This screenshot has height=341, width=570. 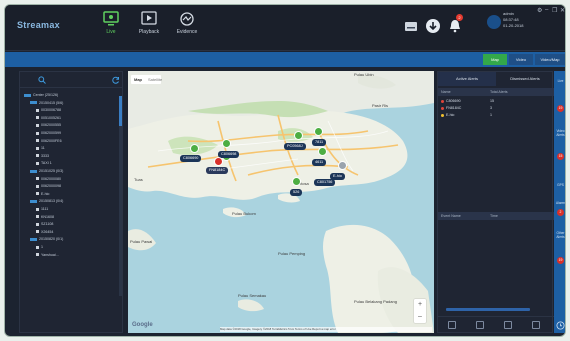 I want to click on map-type-satellite-button: Satellite, so click(x=155, y=79).